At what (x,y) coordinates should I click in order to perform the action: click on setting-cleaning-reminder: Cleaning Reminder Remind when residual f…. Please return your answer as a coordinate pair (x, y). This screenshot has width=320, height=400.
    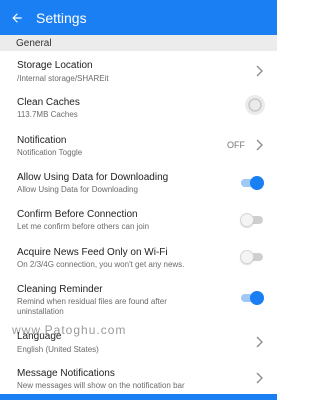
    Looking at the image, I should click on (138, 302).